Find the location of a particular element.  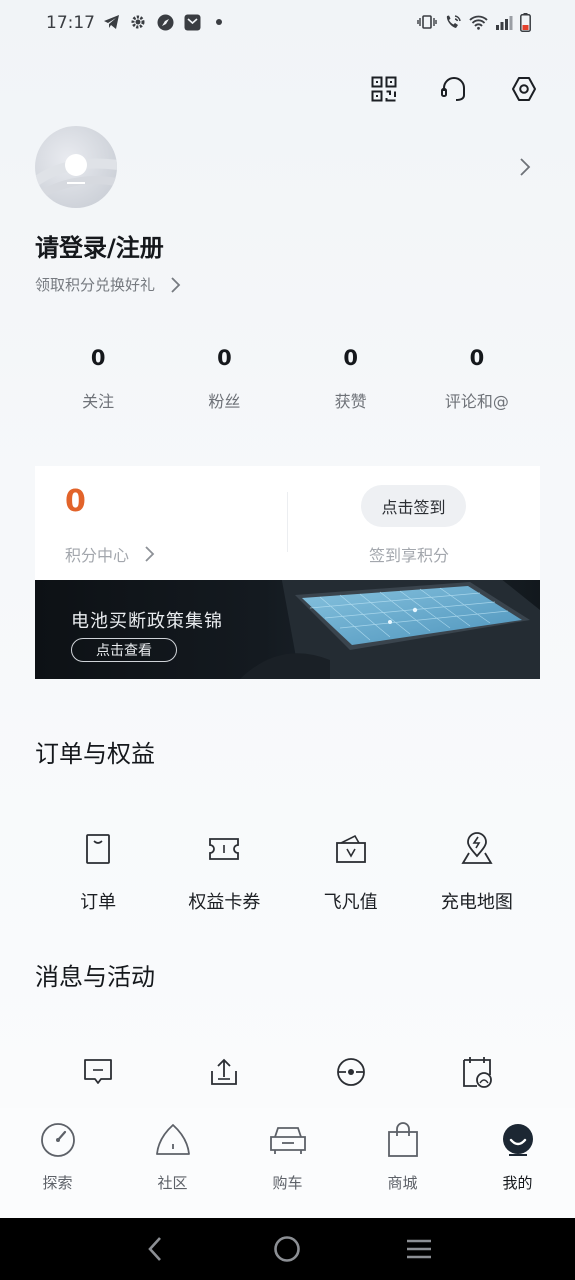

nav-item-community: 社区 is located at coordinates (172, 1163).